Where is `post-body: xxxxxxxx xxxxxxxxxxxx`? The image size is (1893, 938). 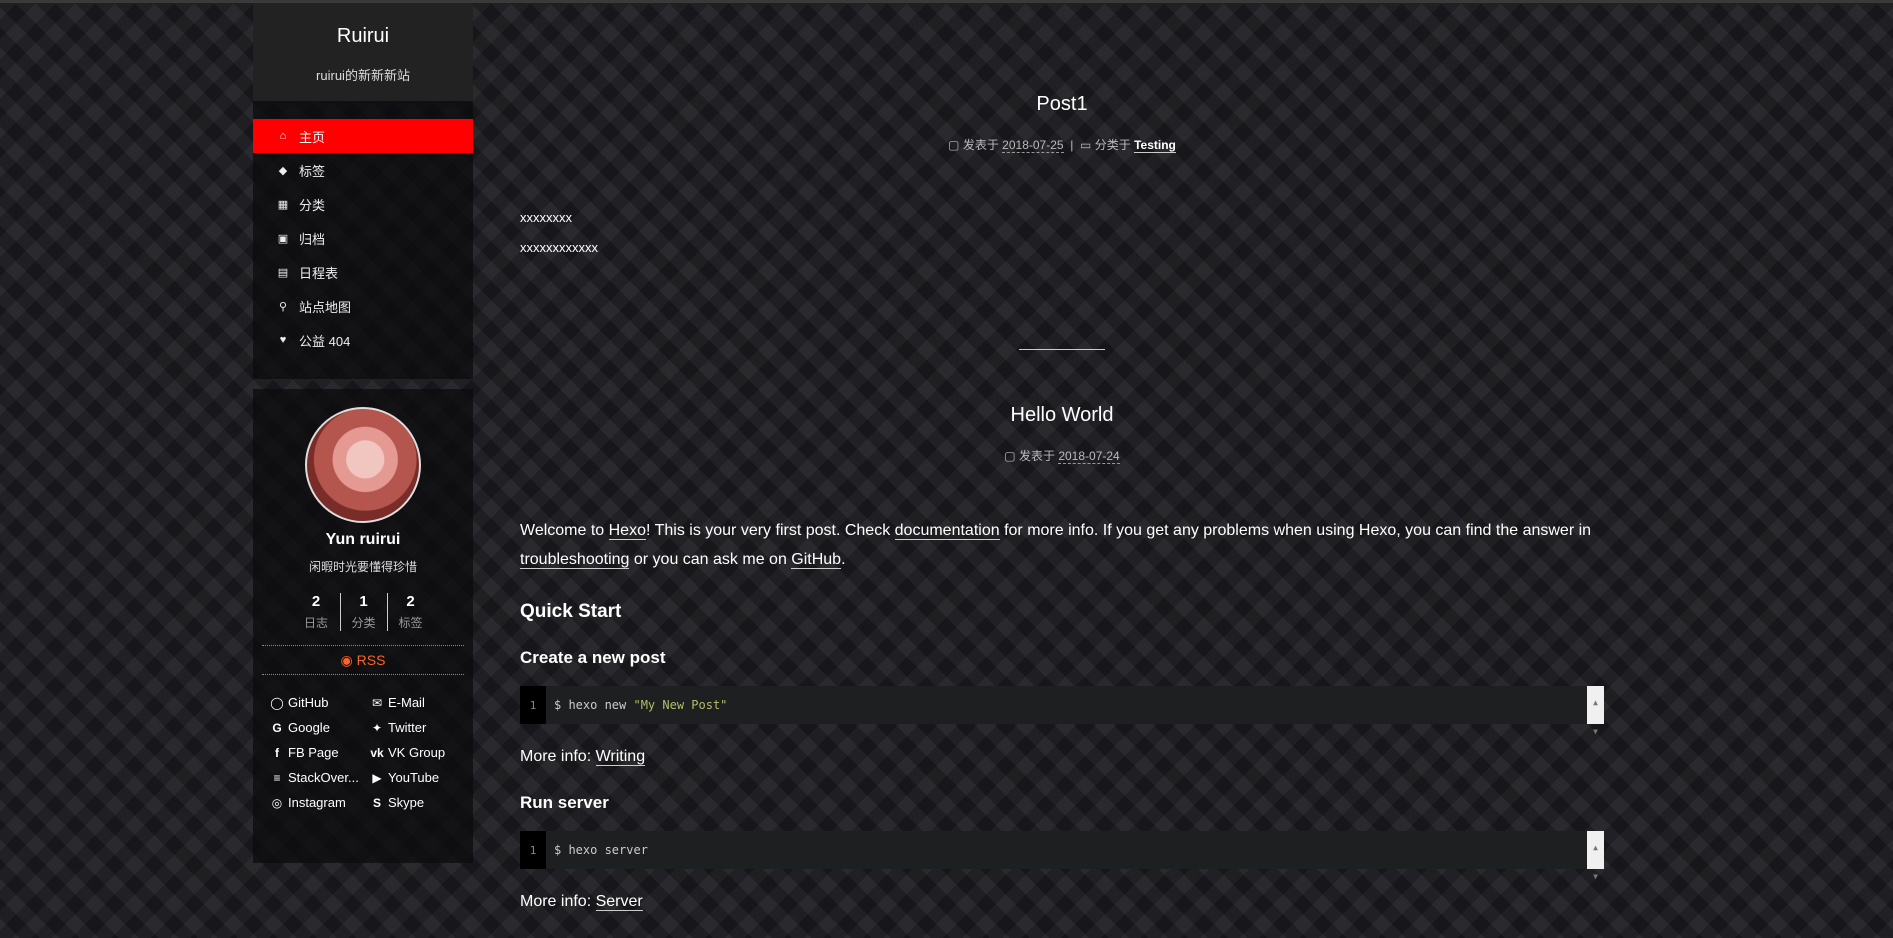
post-body: xxxxxxxx xxxxxxxxxxxx is located at coordinates (1062, 233).